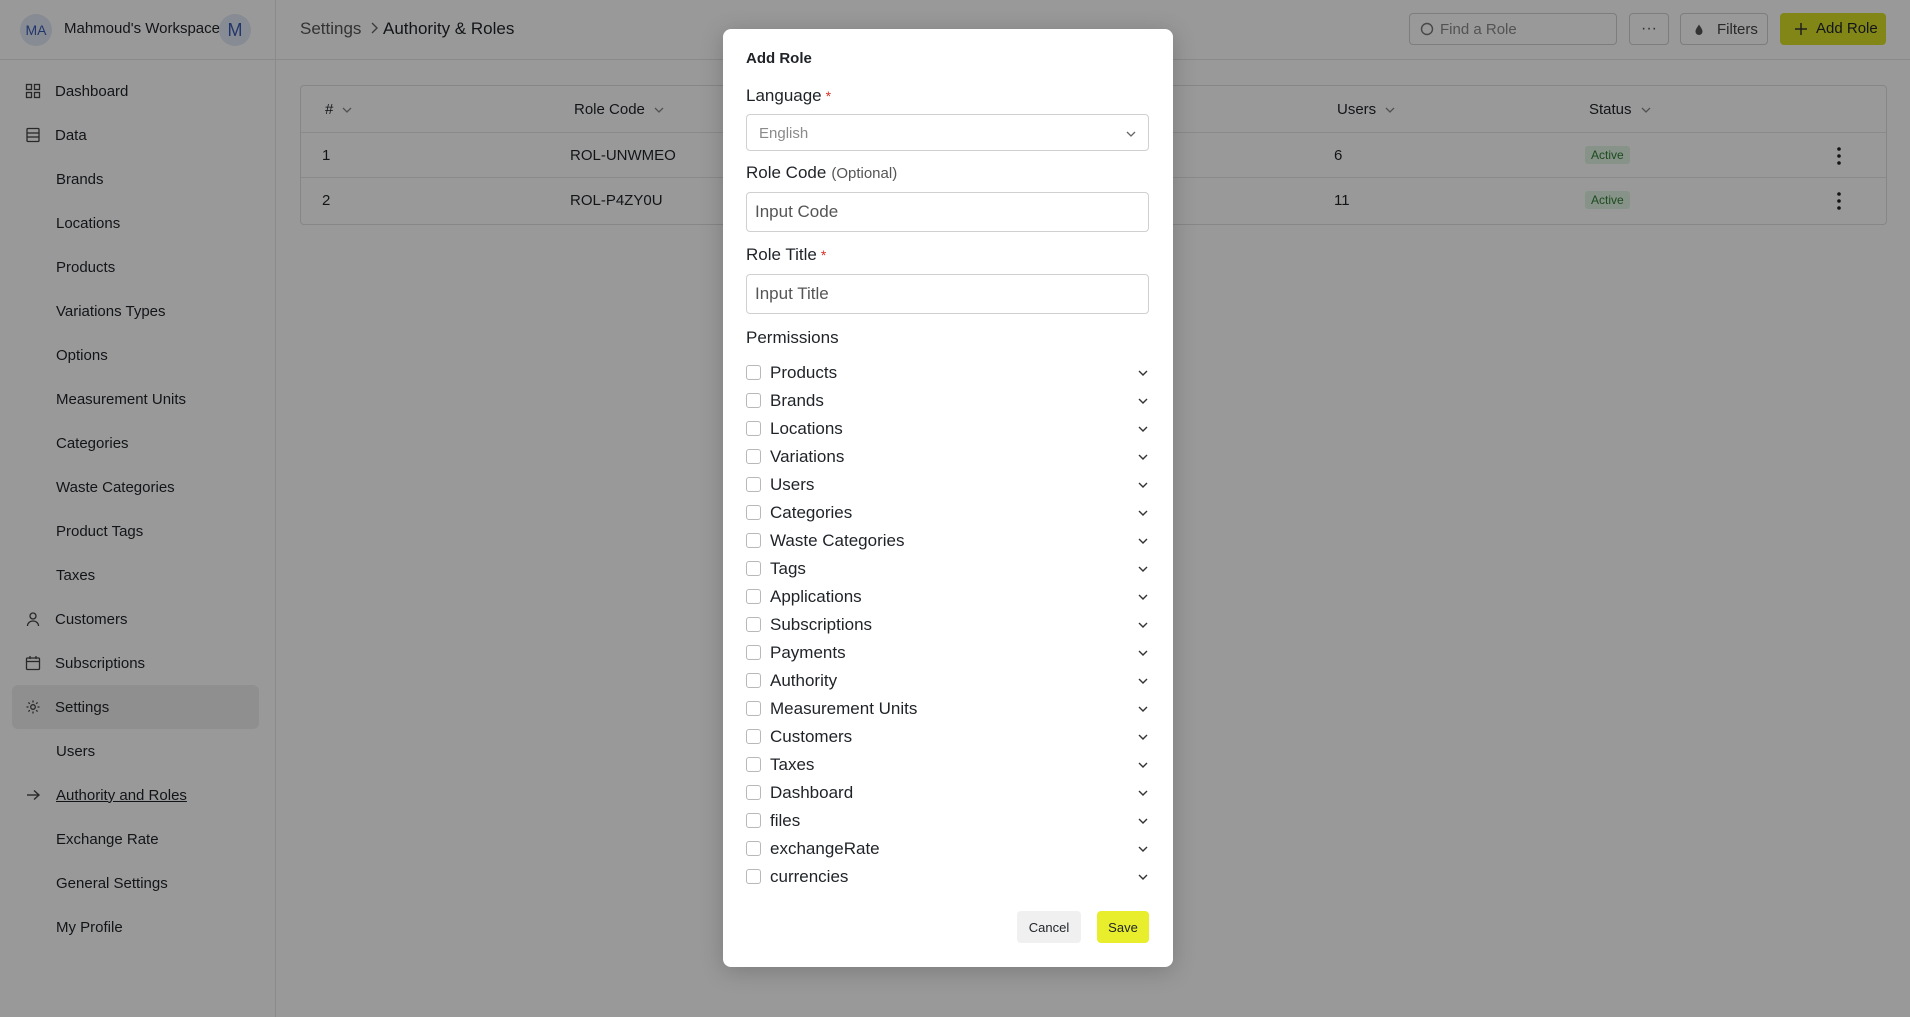 The image size is (1910, 1017). I want to click on language-select: English, so click(947, 132).